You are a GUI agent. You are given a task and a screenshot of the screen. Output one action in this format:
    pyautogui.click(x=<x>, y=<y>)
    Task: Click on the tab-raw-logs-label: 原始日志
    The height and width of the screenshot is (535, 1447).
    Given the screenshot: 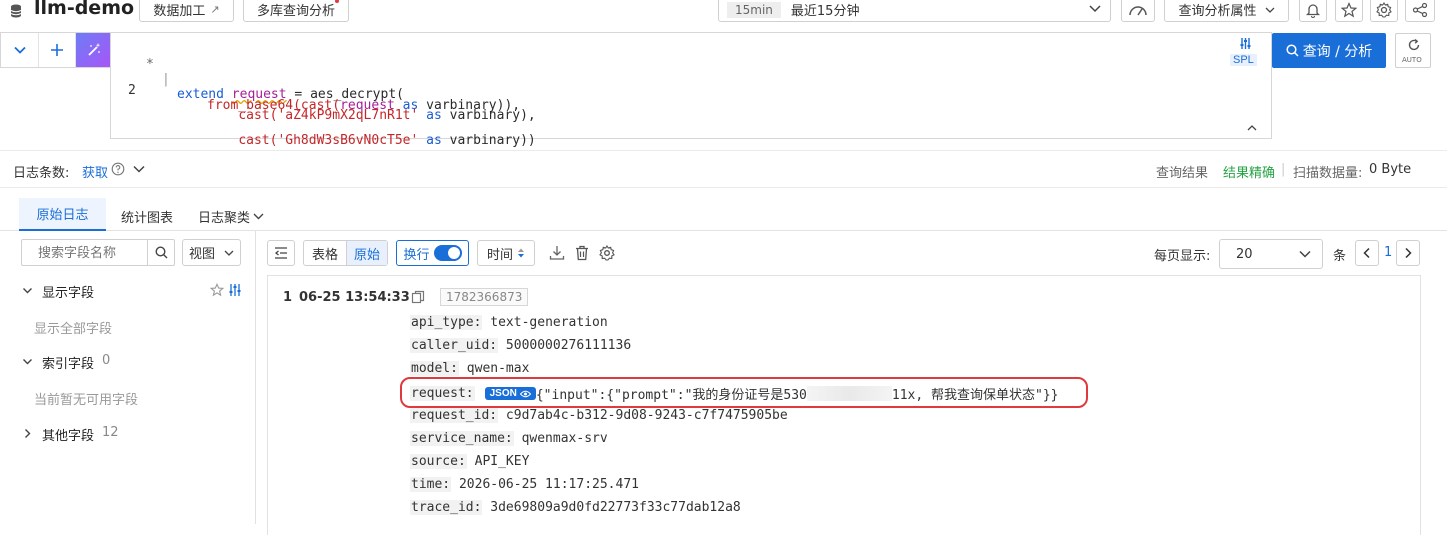 What is the action you would take?
    pyautogui.click(x=62, y=215)
    